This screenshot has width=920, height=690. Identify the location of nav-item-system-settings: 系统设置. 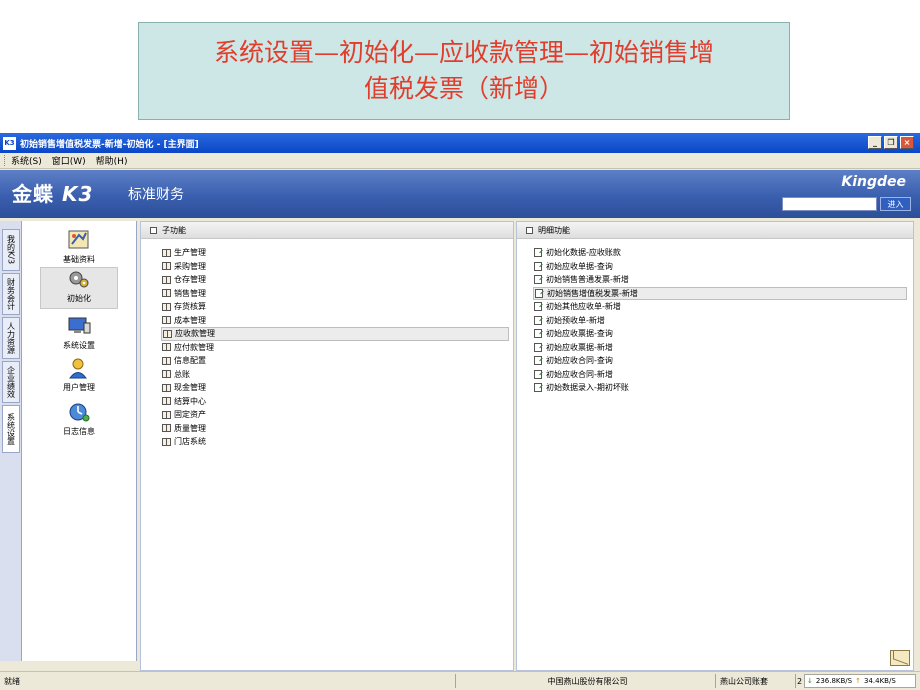
(79, 333).